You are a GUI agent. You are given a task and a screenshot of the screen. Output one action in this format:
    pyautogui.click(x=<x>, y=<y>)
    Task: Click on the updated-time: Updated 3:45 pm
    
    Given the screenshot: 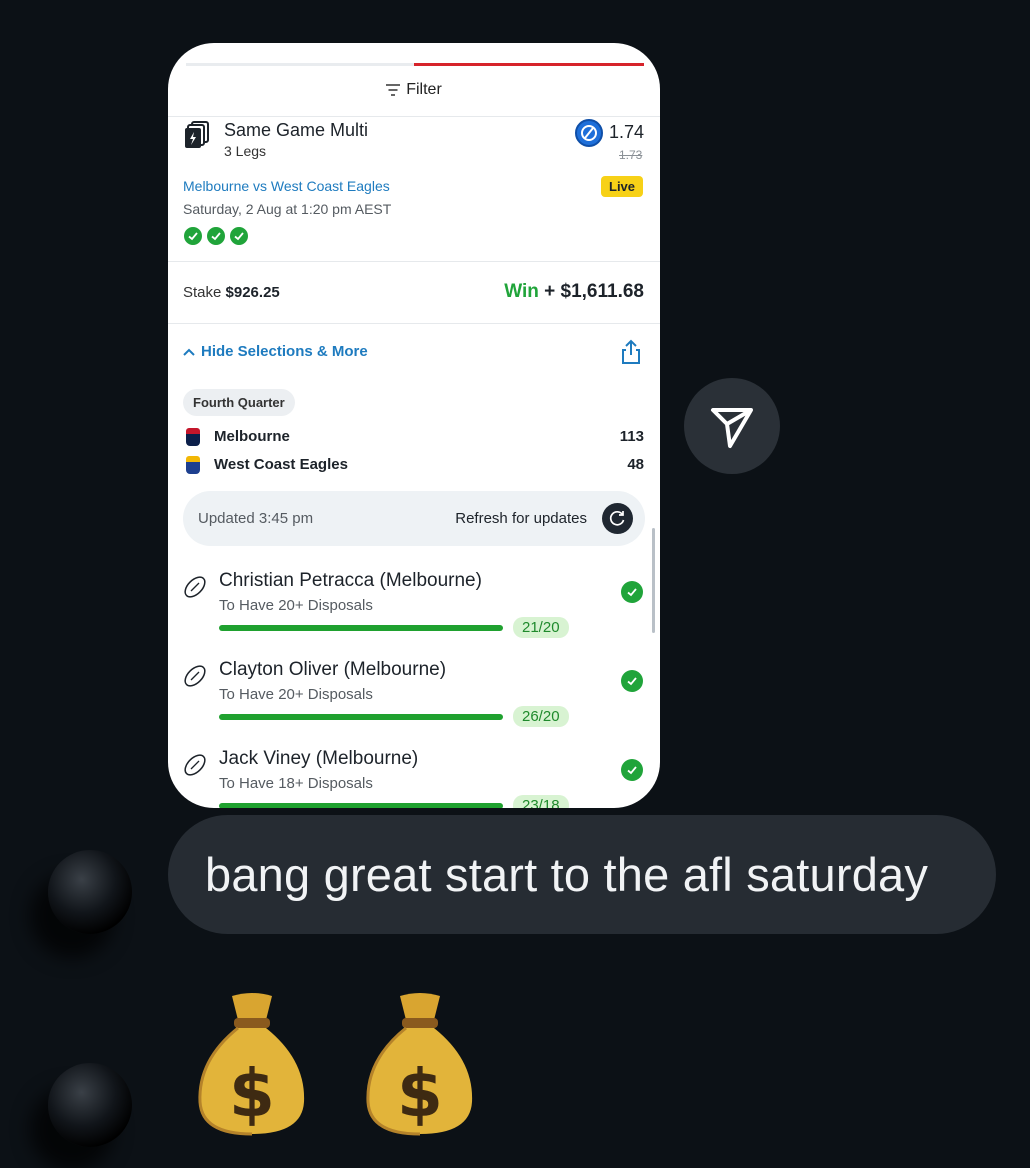 What is the action you would take?
    pyautogui.click(x=256, y=518)
    